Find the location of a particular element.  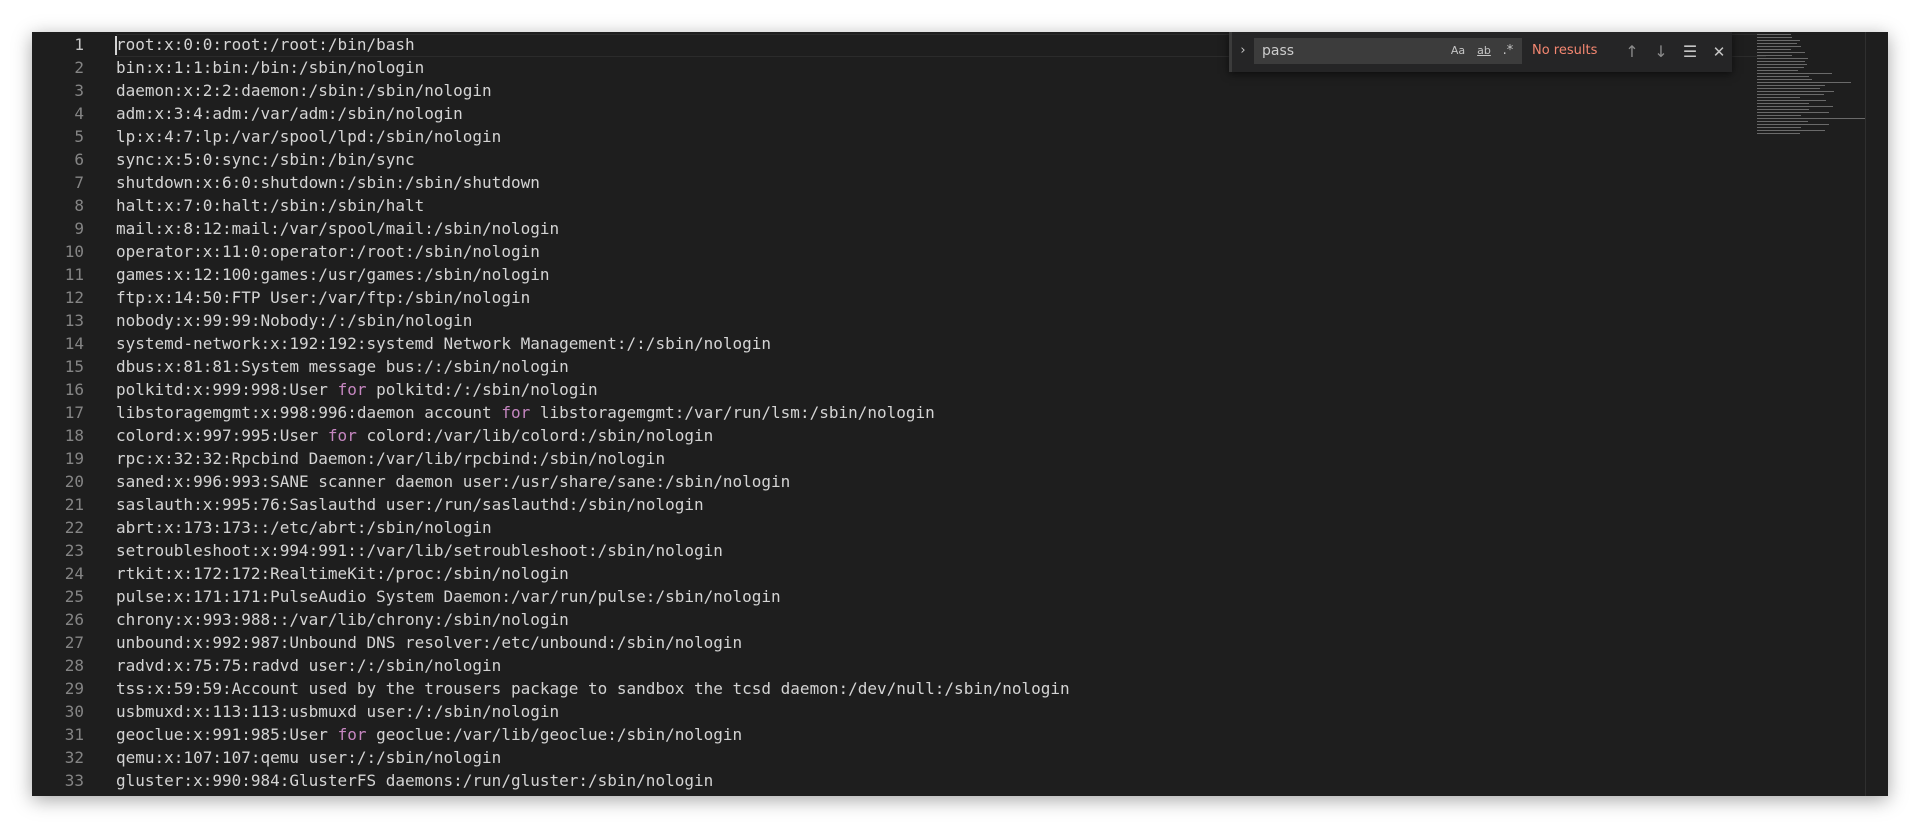

code-line: sync:x:5:0:sync:/sbin:/bin/sync is located at coordinates (265, 159).